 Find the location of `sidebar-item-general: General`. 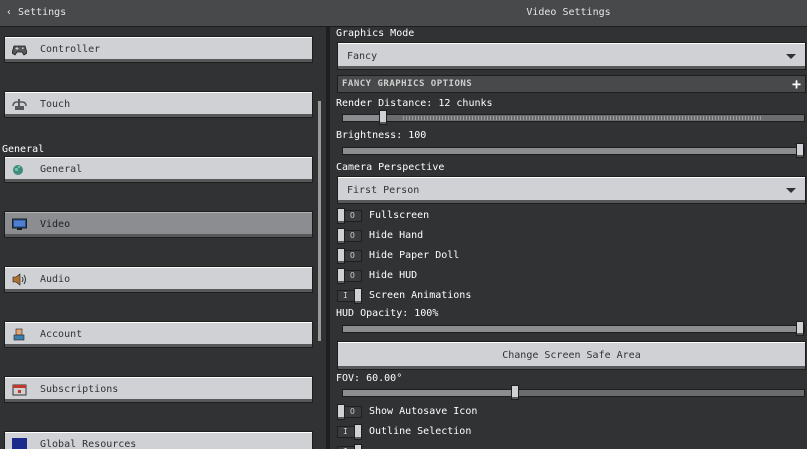

sidebar-item-general: General is located at coordinates (158, 169).